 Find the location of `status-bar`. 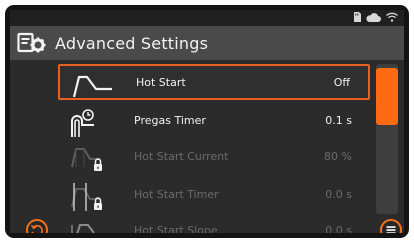

status-bar is located at coordinates (207, 18).